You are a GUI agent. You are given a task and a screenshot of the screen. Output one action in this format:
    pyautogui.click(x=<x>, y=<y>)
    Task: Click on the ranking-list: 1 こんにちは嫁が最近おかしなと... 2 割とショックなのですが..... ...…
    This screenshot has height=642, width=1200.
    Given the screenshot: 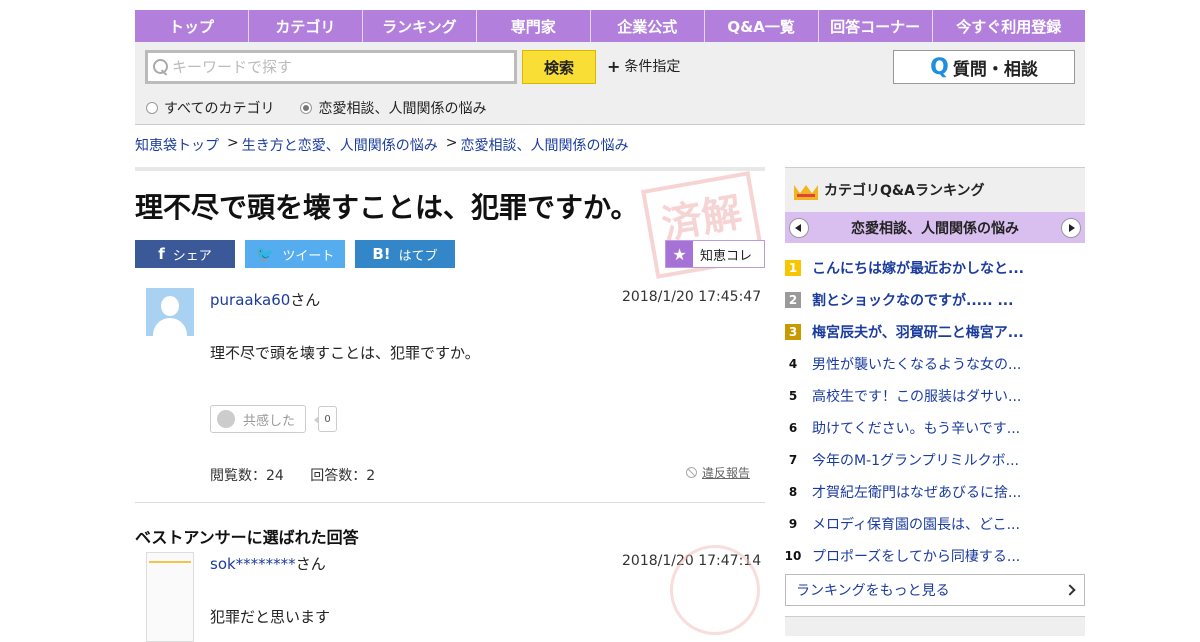 What is the action you would take?
    pyautogui.click(x=935, y=412)
    